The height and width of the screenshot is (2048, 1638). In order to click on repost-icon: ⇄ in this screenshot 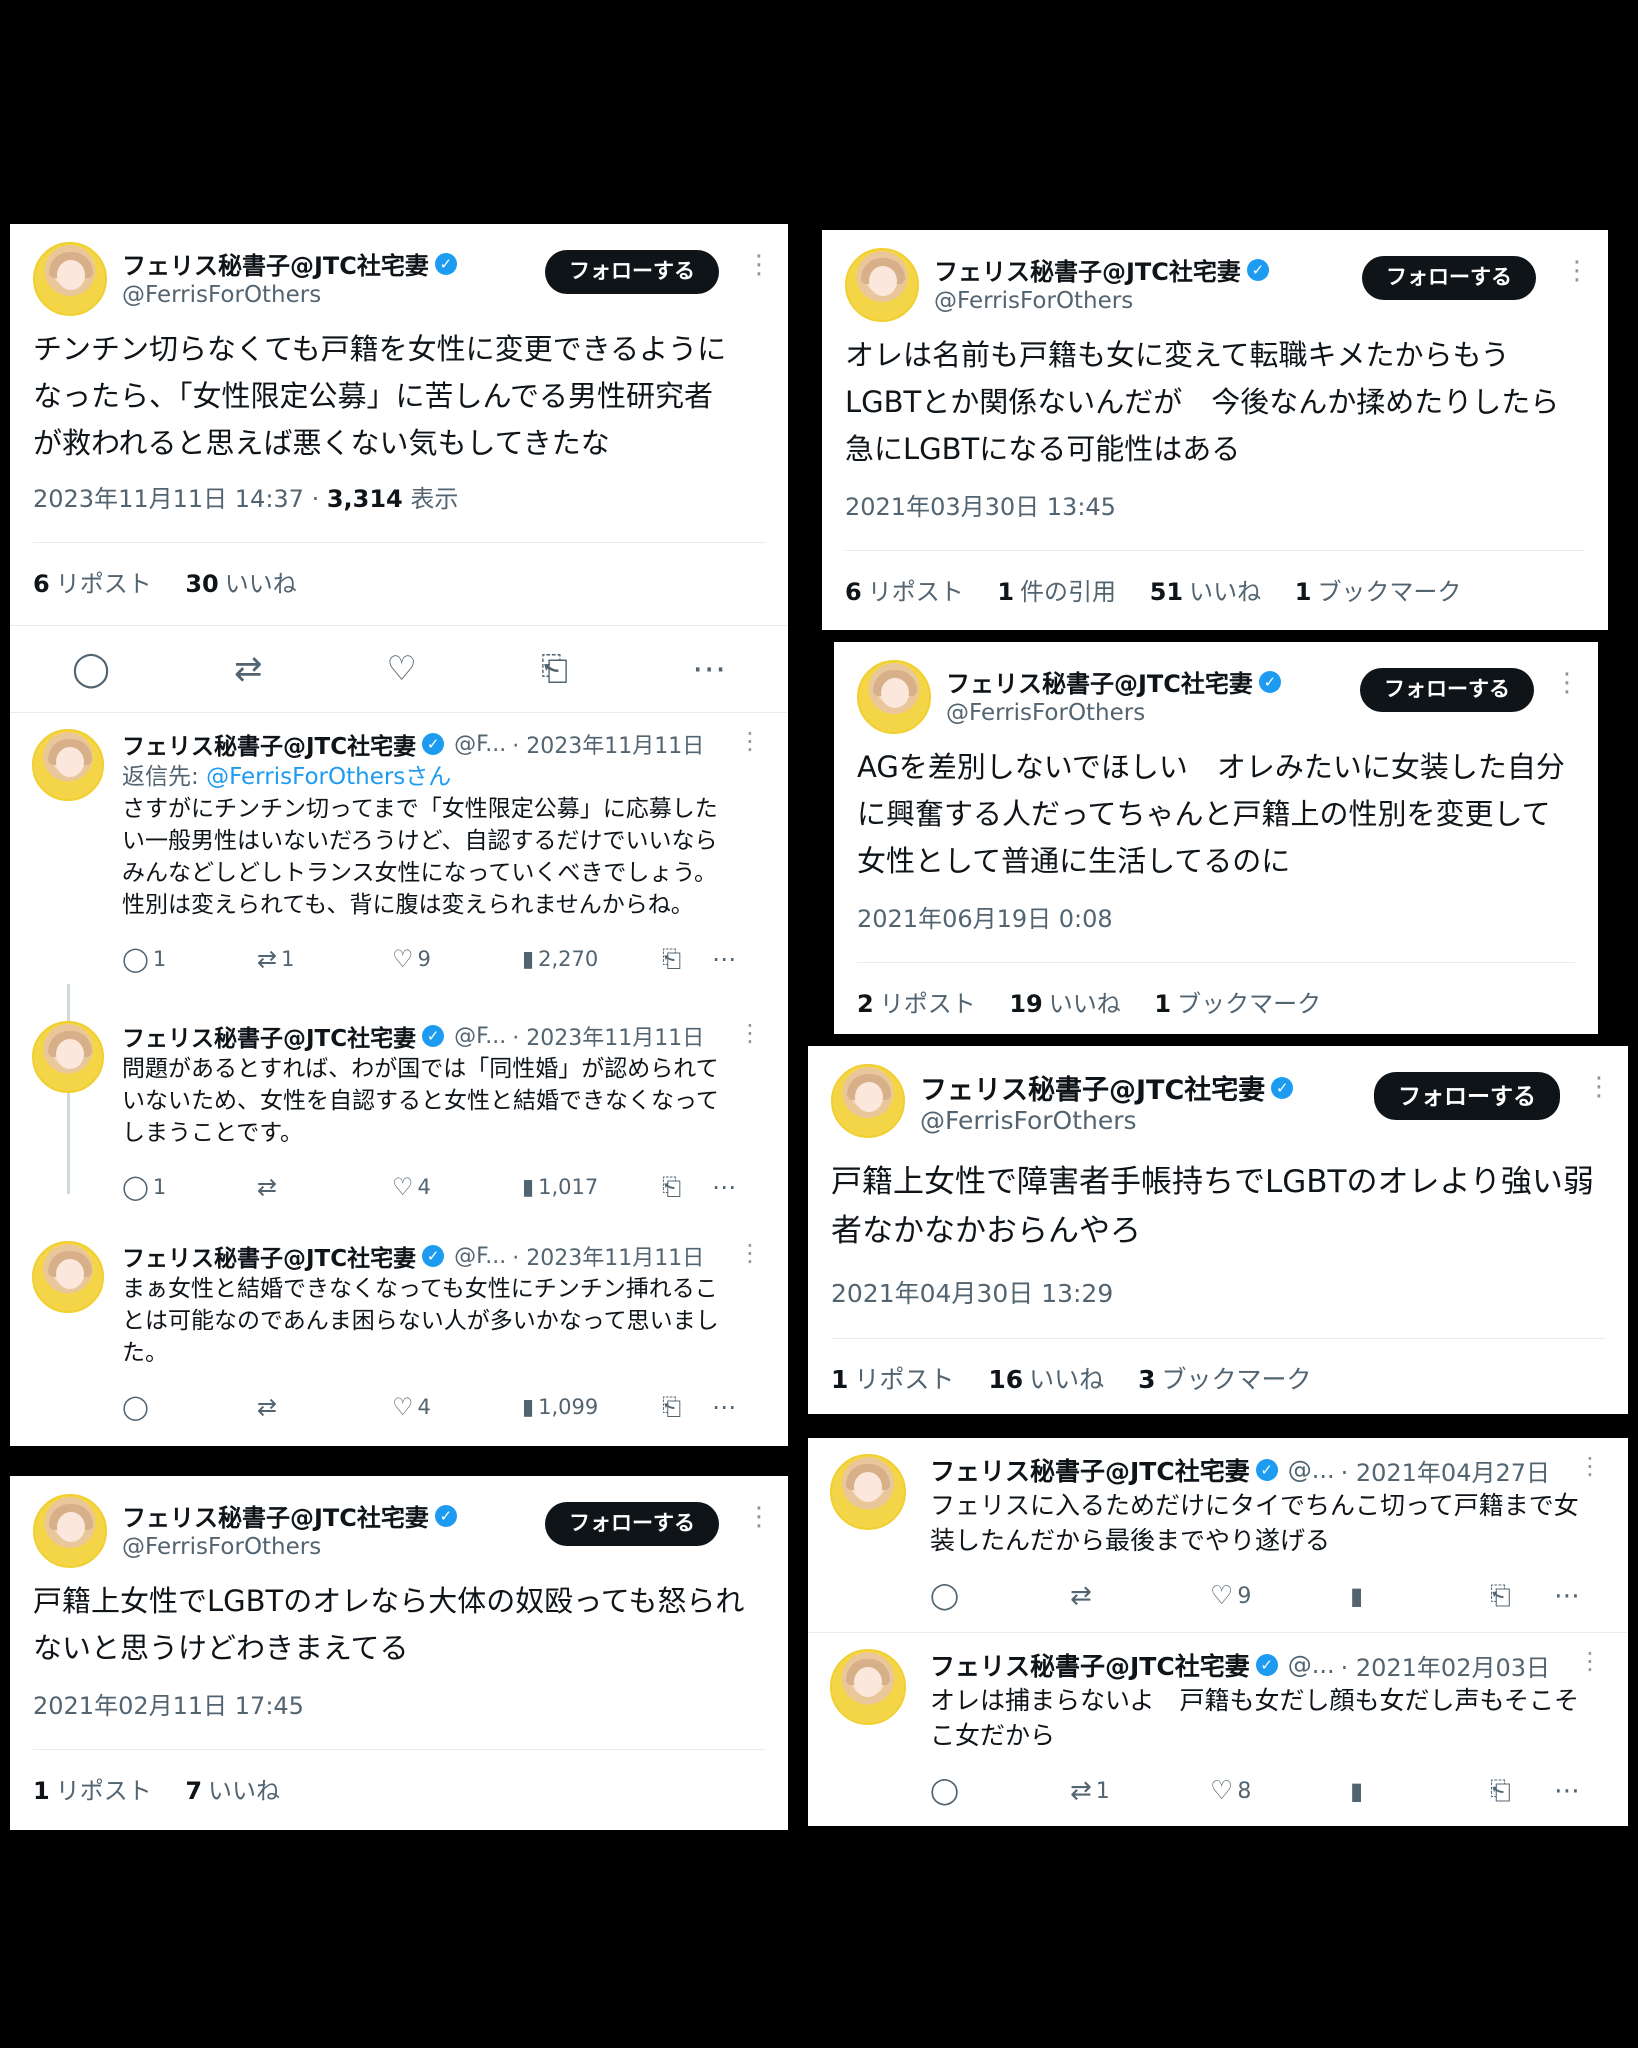, I will do `click(248, 669)`.